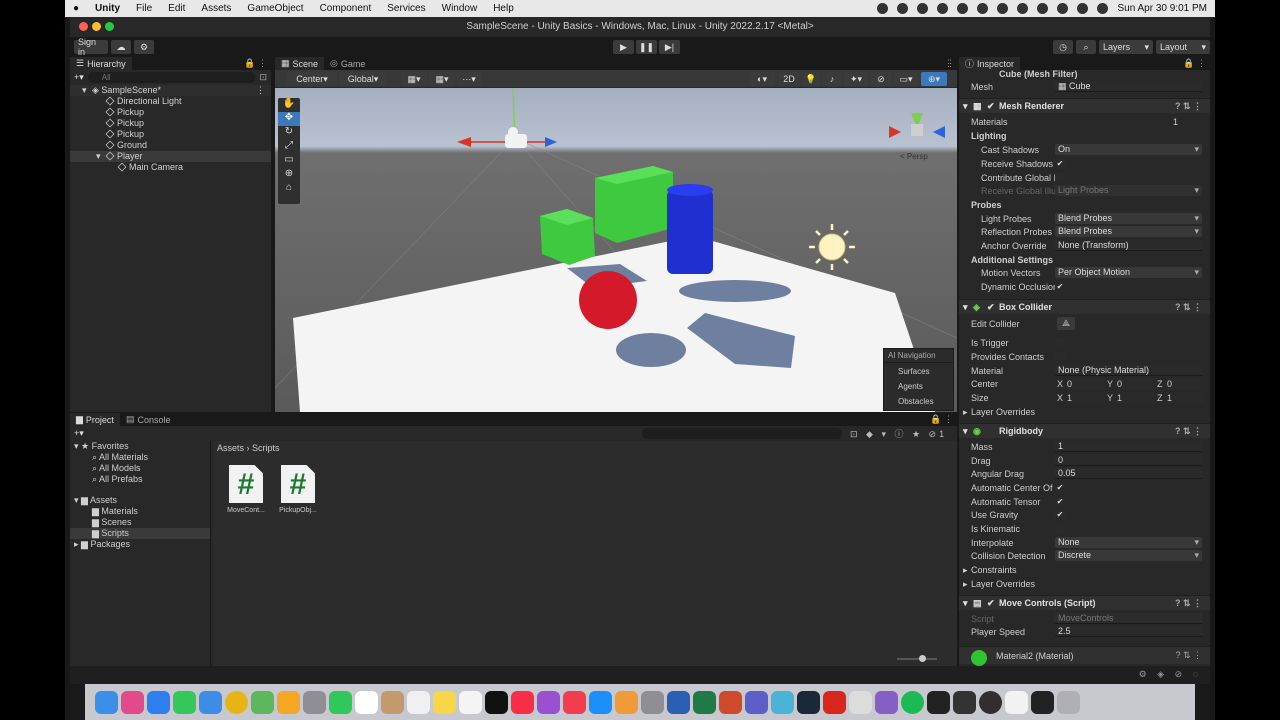  I want to click on hierarchy-item-pickup: Pickup, so click(170, 134).